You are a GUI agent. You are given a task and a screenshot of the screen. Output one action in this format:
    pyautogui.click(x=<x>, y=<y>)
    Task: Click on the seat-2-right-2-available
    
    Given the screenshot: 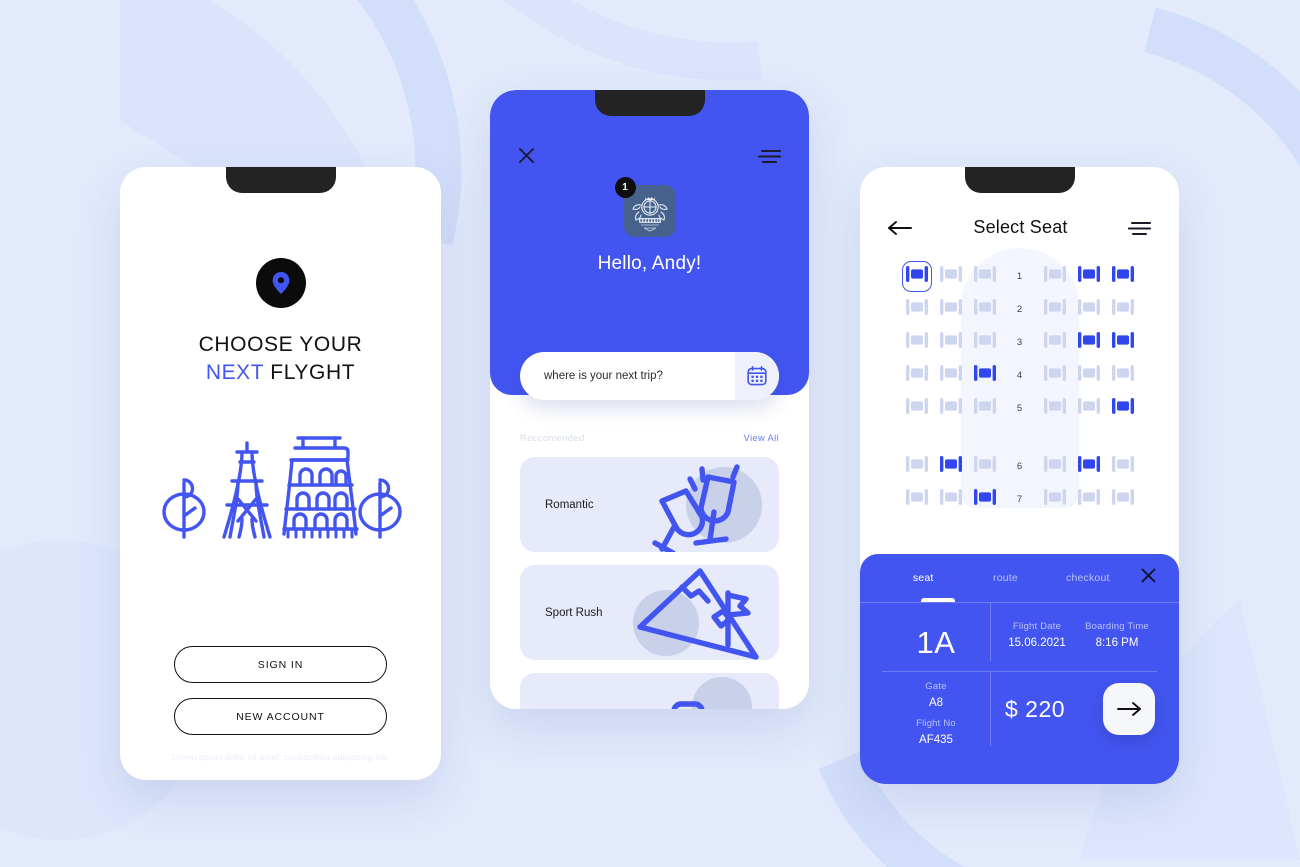 What is the action you would take?
    pyautogui.click(x=1089, y=309)
    